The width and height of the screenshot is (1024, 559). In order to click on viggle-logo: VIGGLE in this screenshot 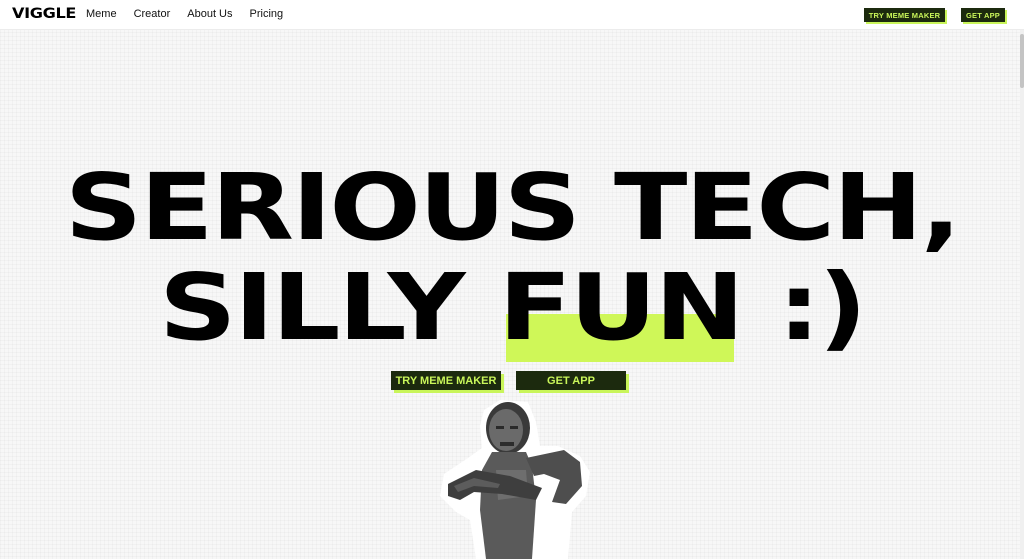, I will do `click(44, 14)`.